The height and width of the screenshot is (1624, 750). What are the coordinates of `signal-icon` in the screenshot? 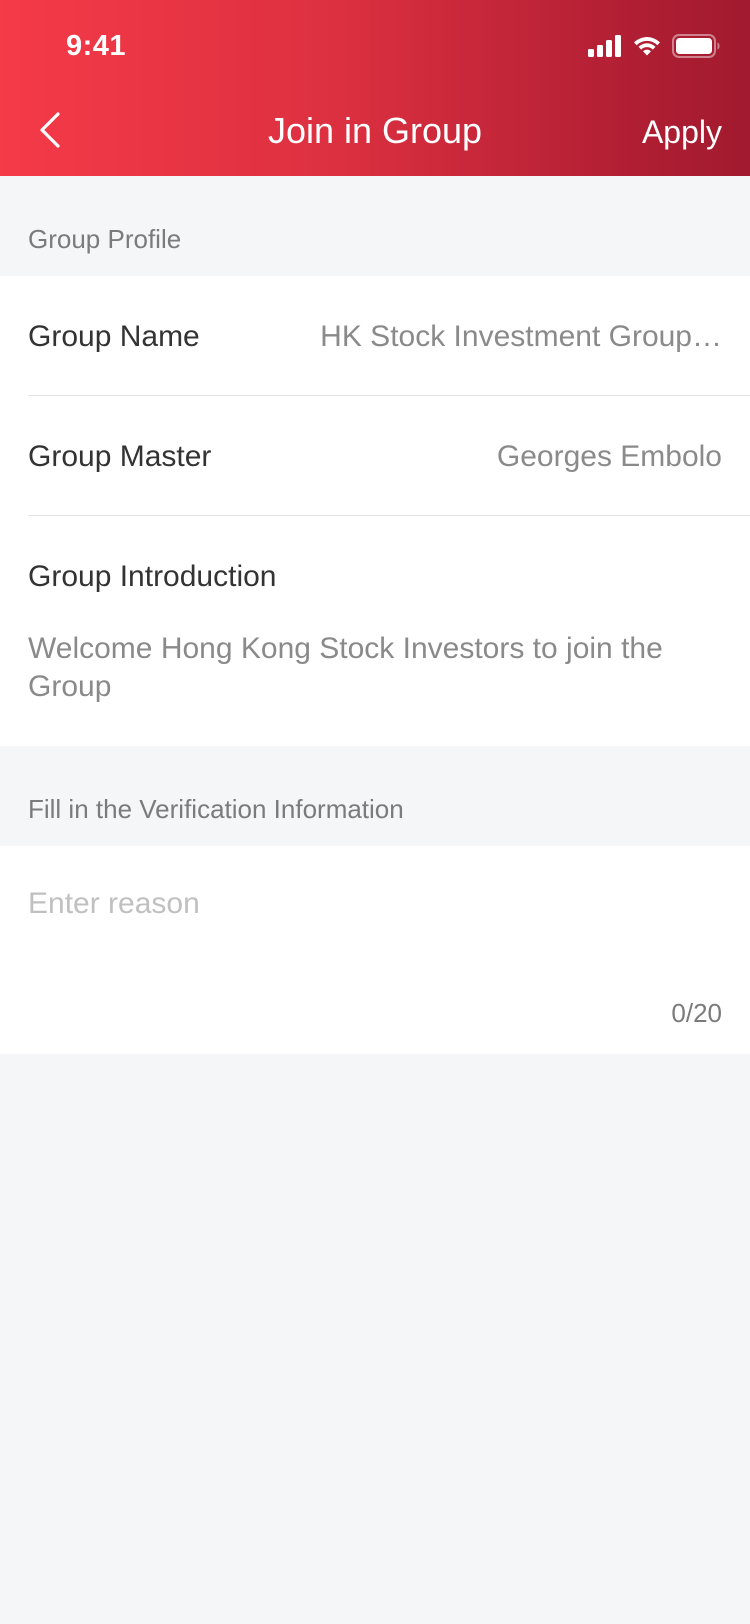 It's located at (605, 46).